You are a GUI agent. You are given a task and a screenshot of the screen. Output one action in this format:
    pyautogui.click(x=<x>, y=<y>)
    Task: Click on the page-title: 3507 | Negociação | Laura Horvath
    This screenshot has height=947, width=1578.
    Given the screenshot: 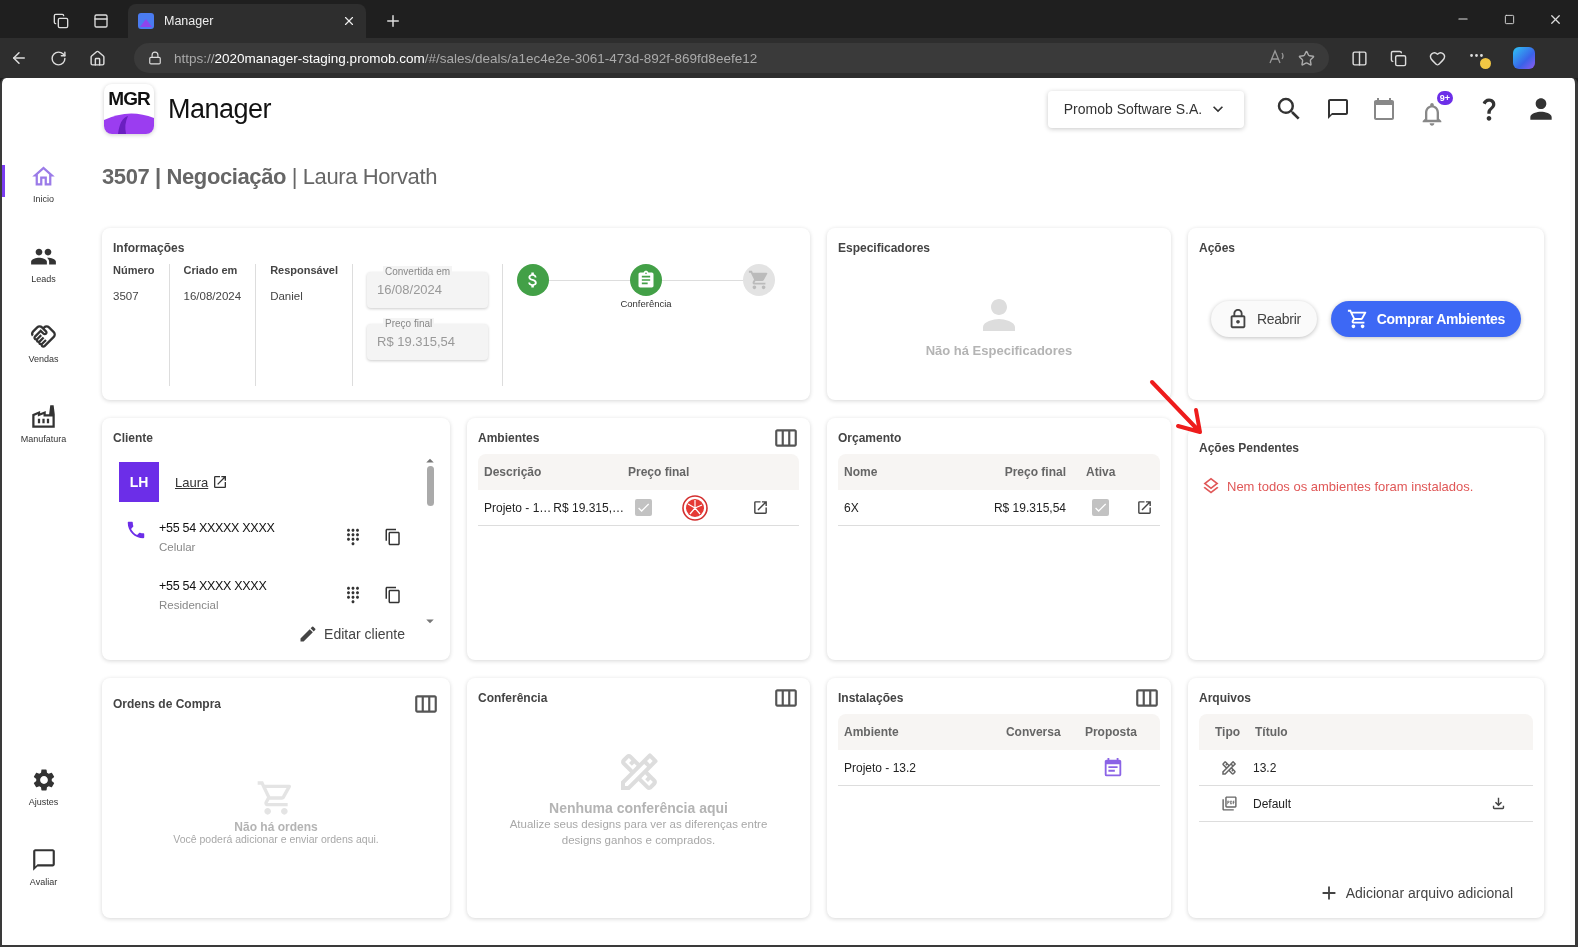 What is the action you would take?
    pyautogui.click(x=269, y=177)
    